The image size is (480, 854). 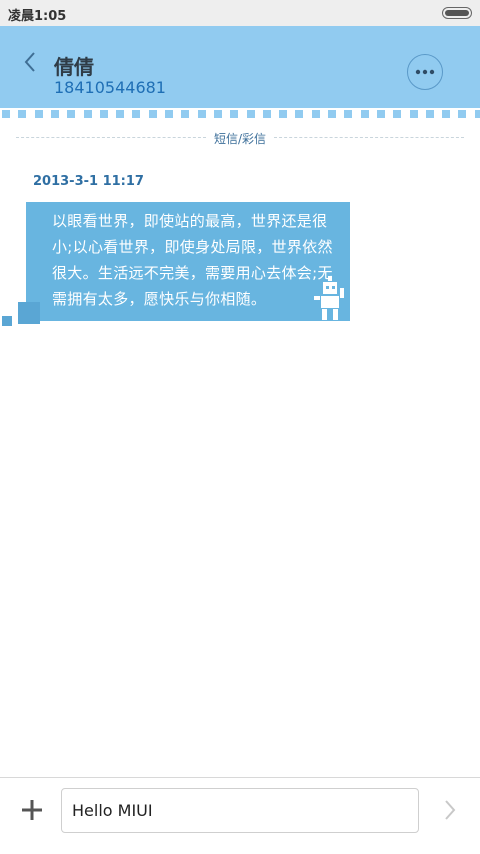 I want to click on header-decoration, so click(x=240, y=113).